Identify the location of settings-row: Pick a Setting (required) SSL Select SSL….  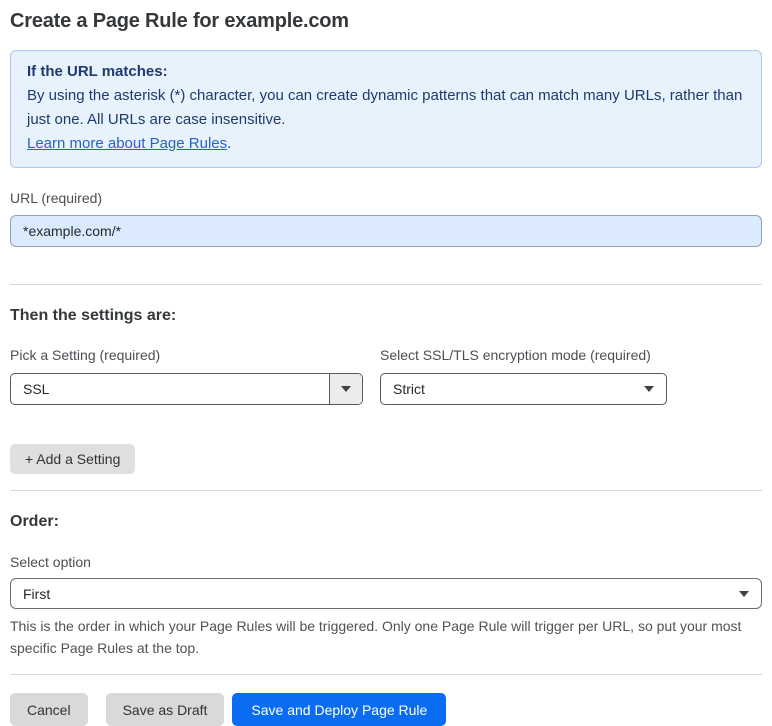
(386, 375).